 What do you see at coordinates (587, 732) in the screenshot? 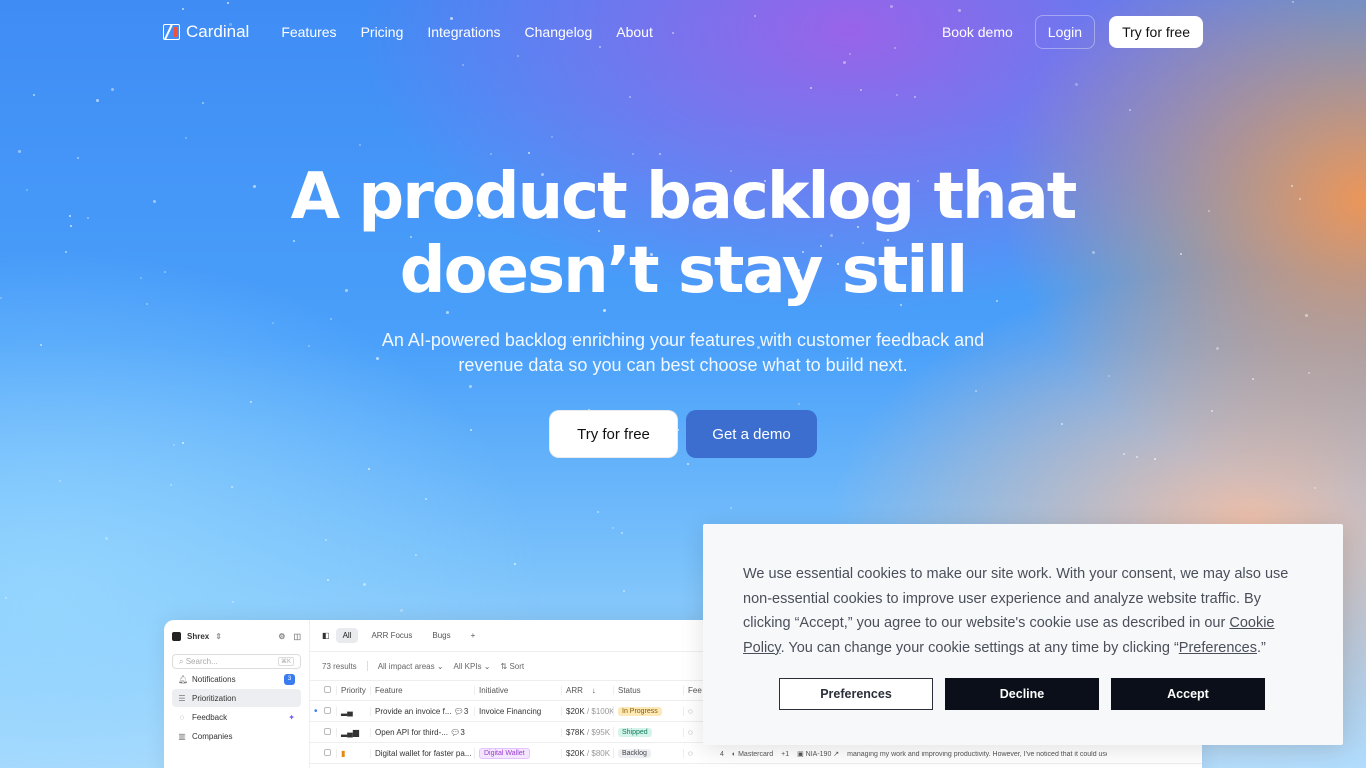
I see `arr-cell: $78K / $95K` at bounding box center [587, 732].